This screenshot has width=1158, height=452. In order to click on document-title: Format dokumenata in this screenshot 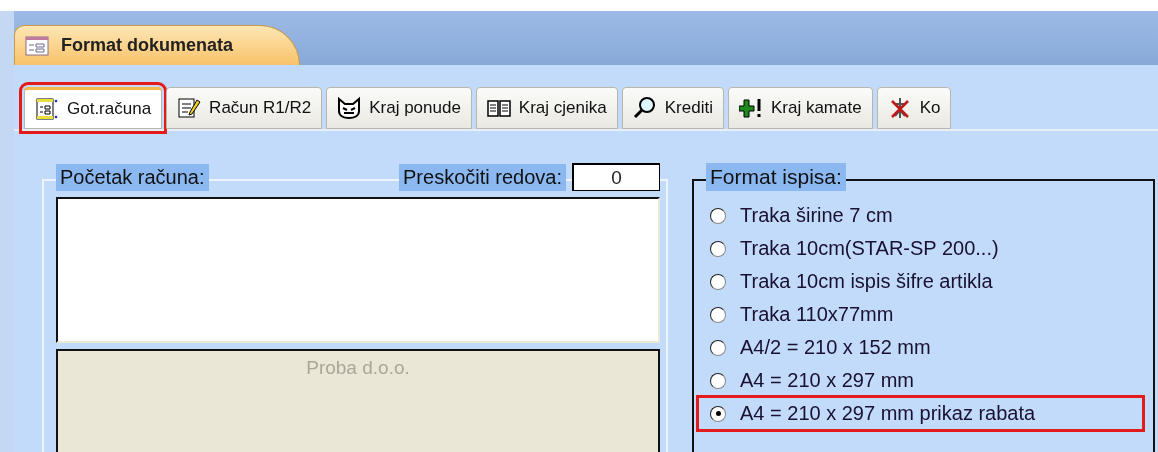, I will do `click(147, 45)`.